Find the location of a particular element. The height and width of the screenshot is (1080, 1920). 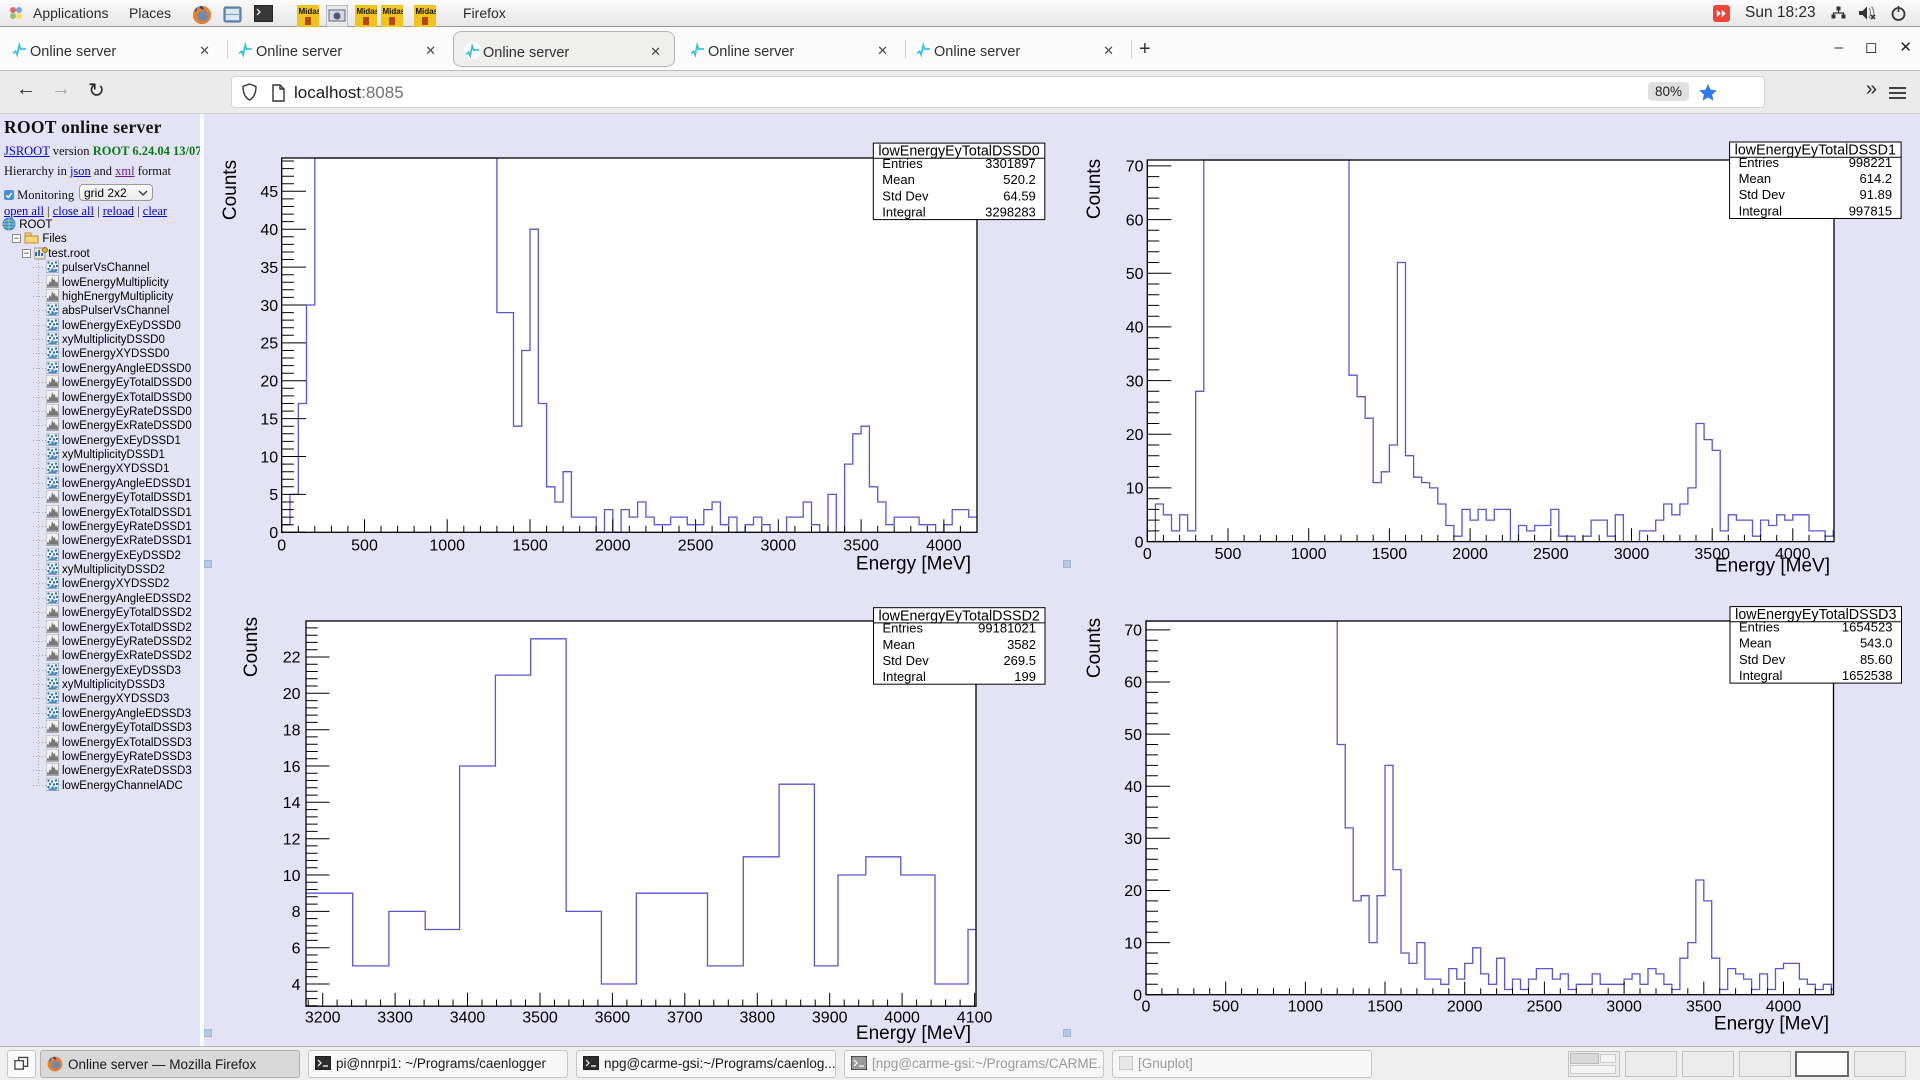

svg-text: 45 is located at coordinates (269, 192).